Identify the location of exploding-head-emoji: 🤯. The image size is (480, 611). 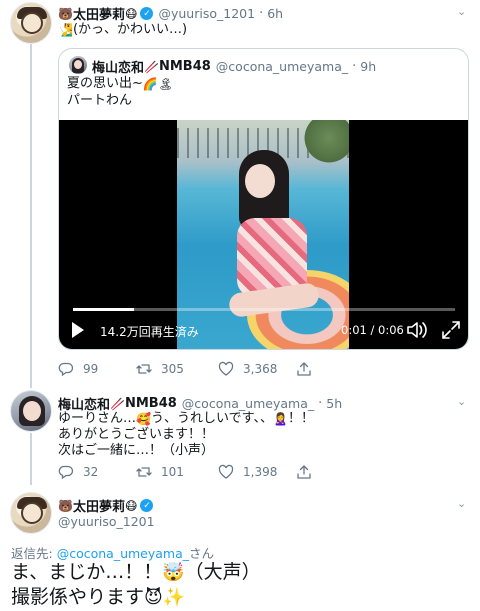
(173, 572).